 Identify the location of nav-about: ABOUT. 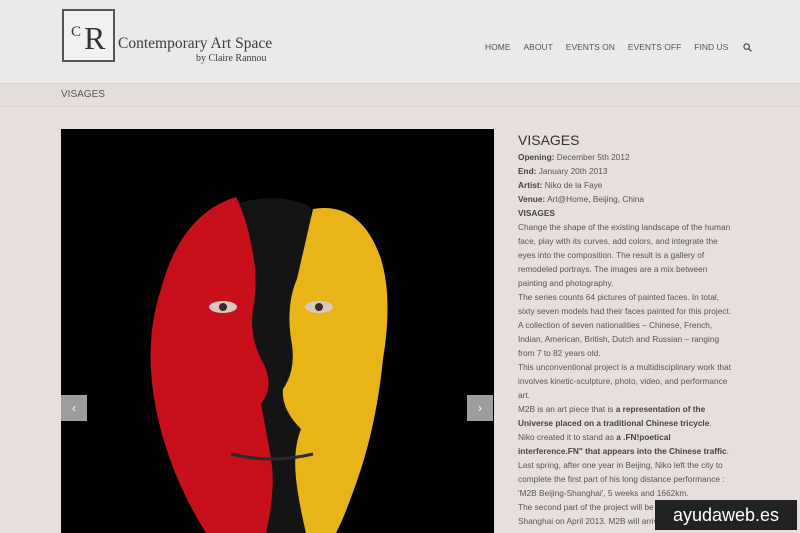
(538, 47).